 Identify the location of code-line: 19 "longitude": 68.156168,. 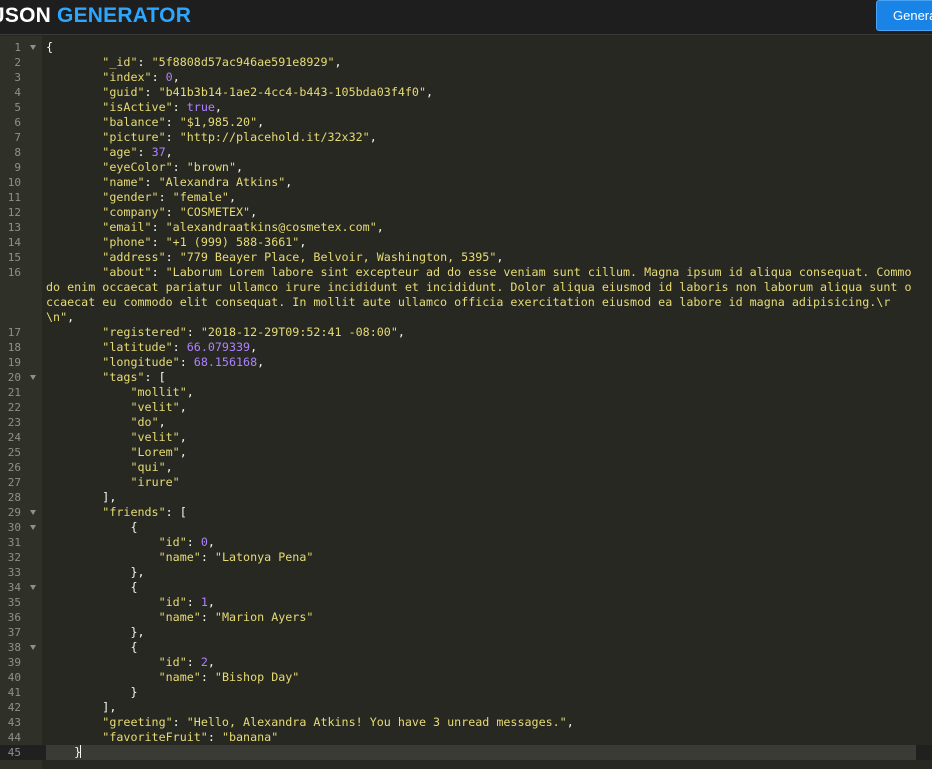
(466, 362).